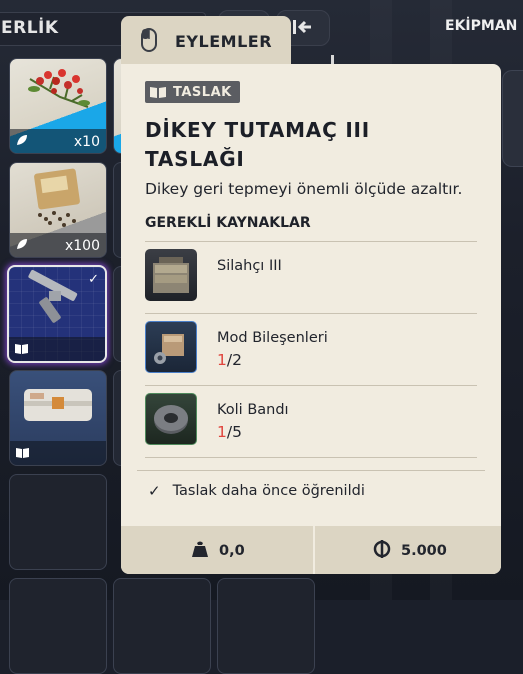 This screenshot has width=523, height=674. What do you see at coordinates (234, 360) in the screenshot?
I see `requirement-need: /2` at bounding box center [234, 360].